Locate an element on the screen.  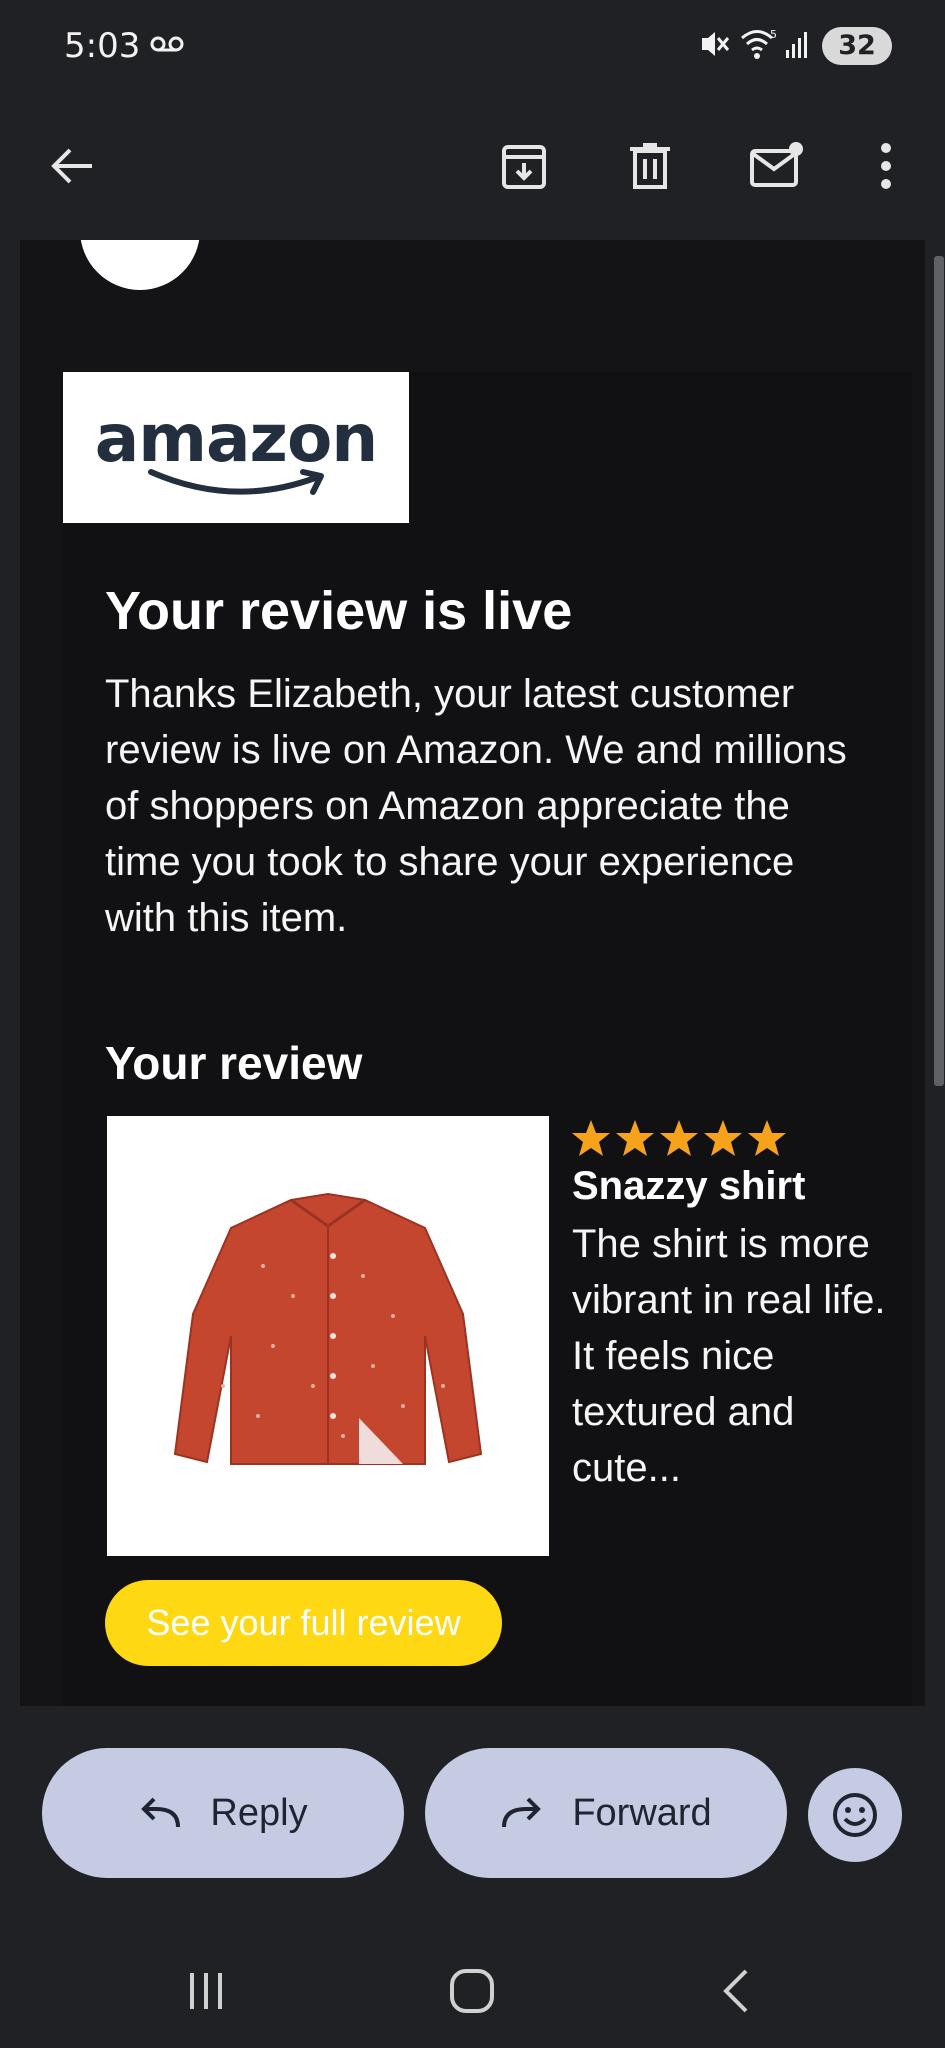
delete-icon is located at coordinates (650, 166).